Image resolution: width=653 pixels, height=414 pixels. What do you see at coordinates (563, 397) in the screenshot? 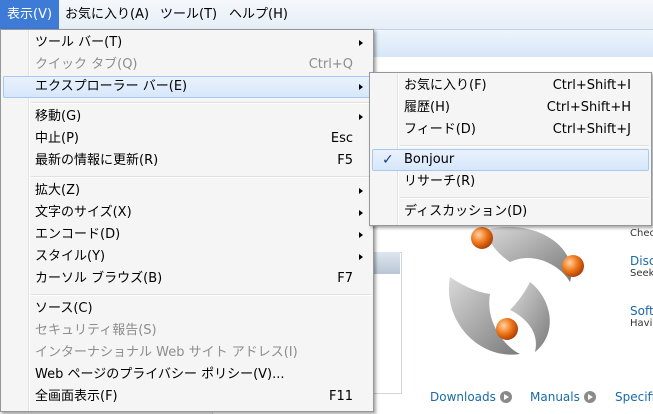
I see `footer-link-manuals: Manuals` at bounding box center [563, 397].